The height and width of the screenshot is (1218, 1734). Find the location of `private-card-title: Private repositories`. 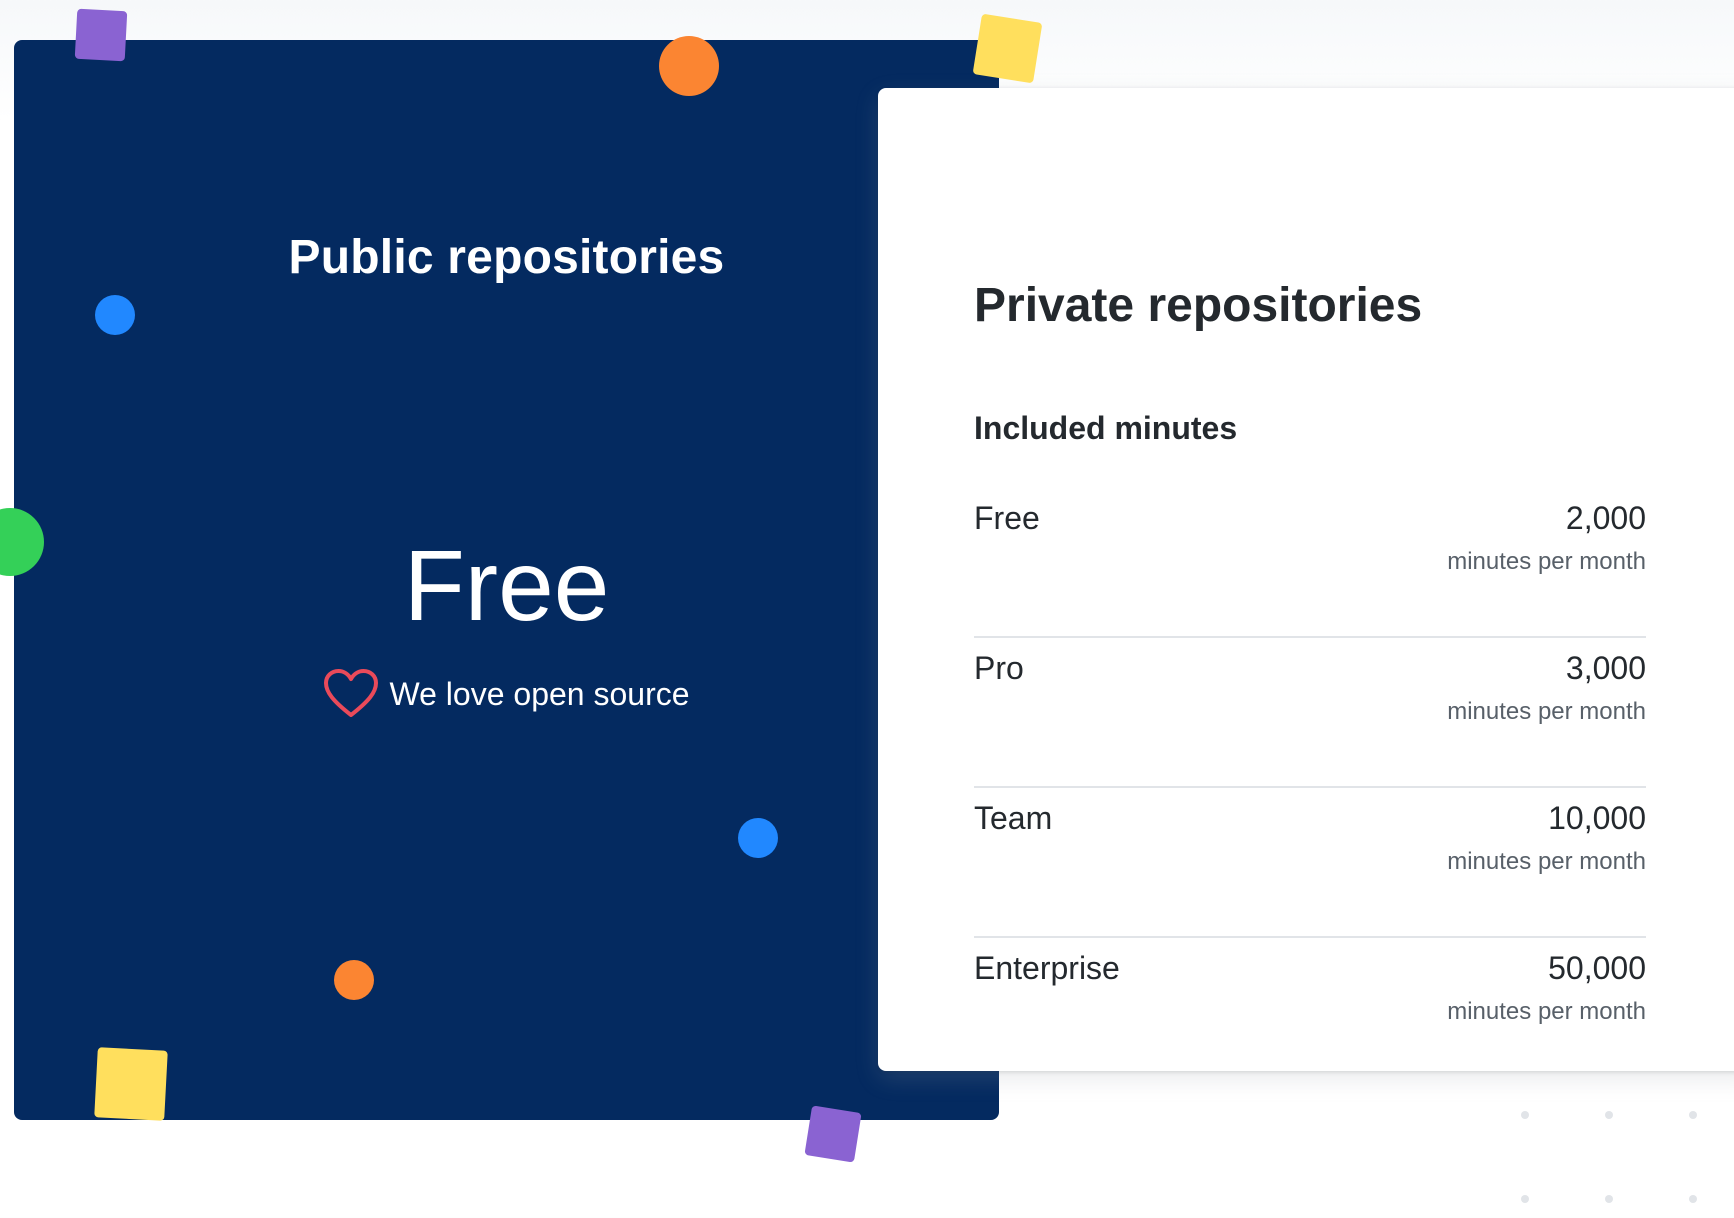

private-card-title: Private repositories is located at coordinates (1198, 305).